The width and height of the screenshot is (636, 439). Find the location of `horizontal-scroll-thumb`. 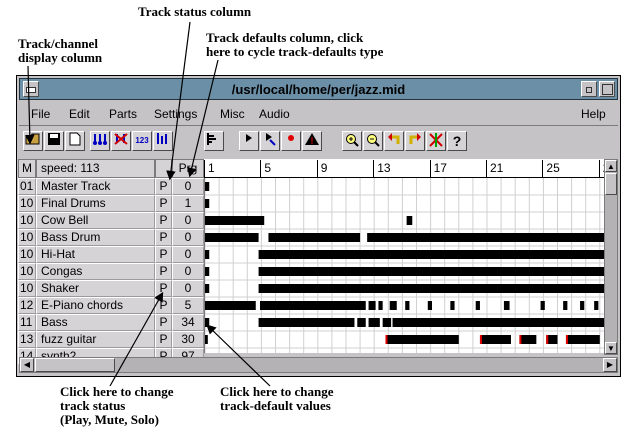

horizontal-scroll-thumb is located at coordinates (75, 365).